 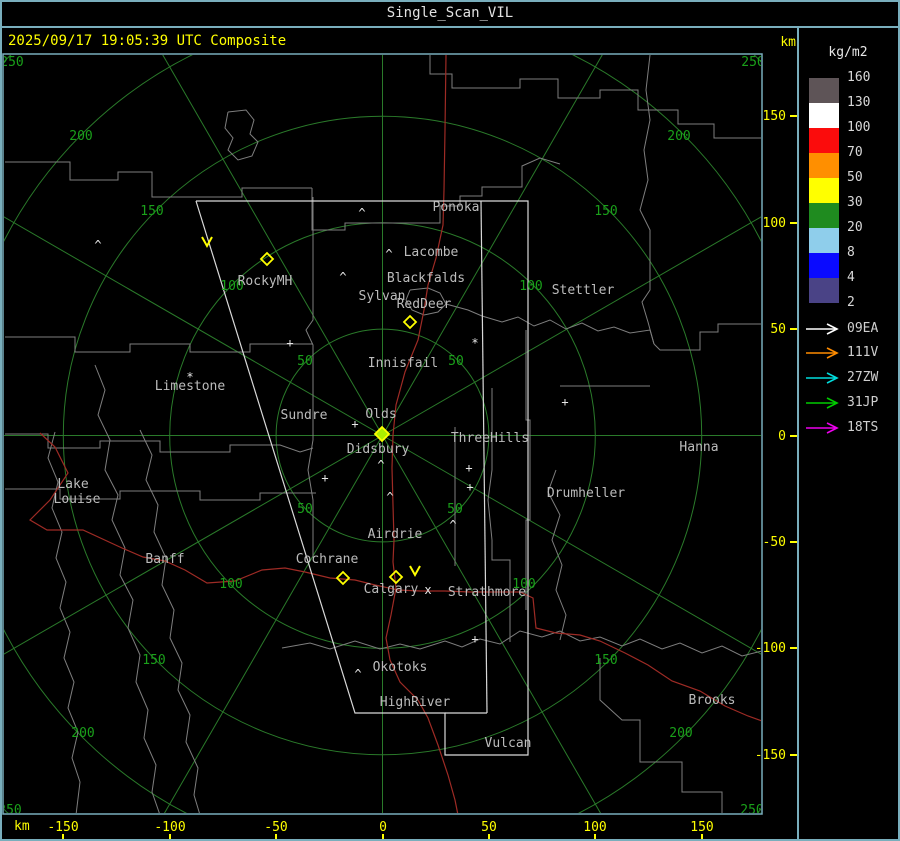 What do you see at coordinates (508, 743) in the screenshot?
I see `city-label: Vulcan` at bounding box center [508, 743].